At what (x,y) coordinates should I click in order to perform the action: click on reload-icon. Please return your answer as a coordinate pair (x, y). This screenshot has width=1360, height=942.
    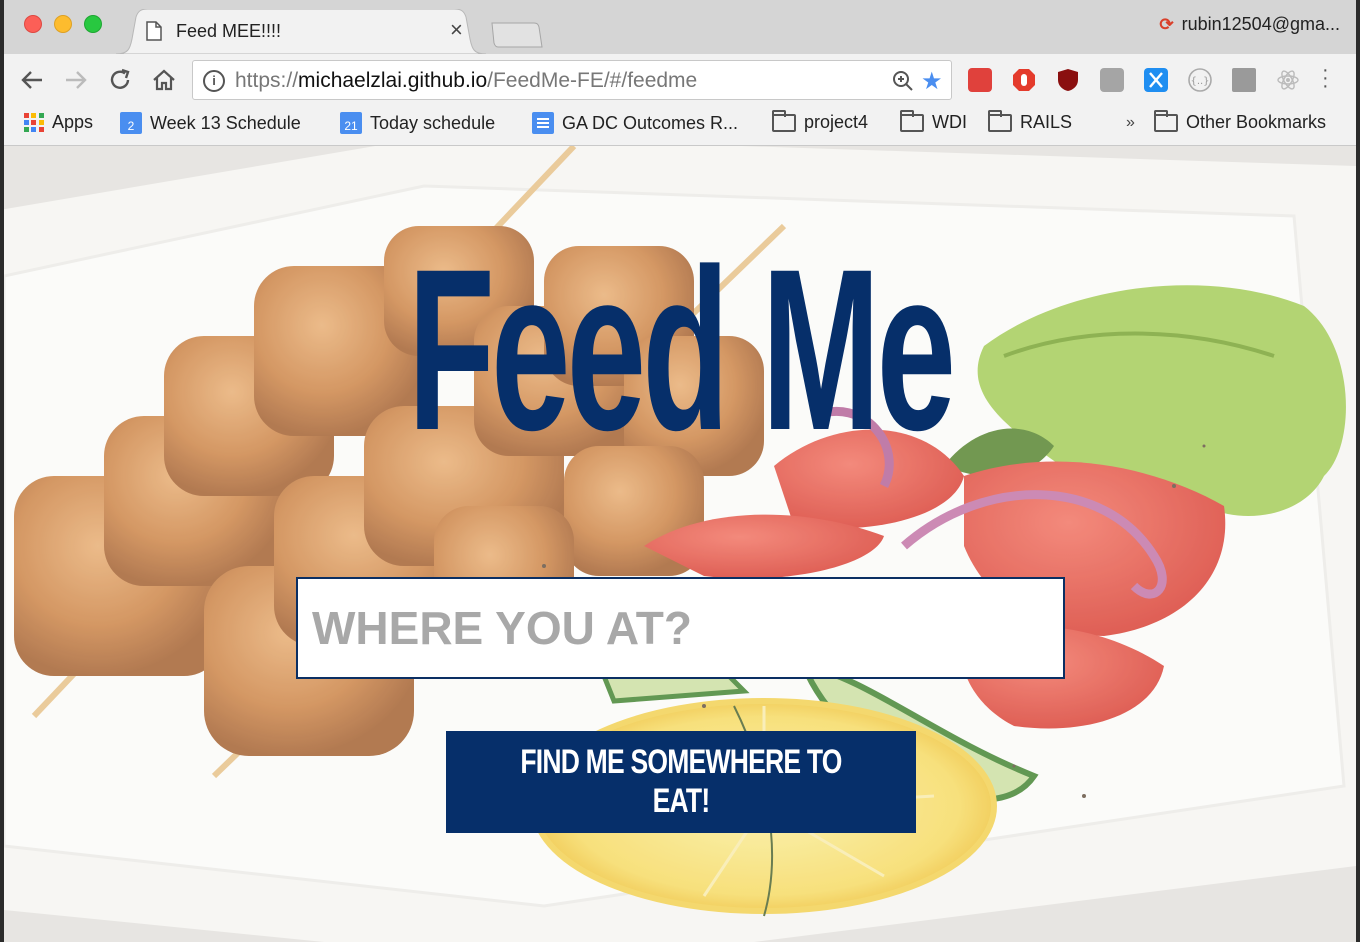
    Looking at the image, I should click on (120, 80).